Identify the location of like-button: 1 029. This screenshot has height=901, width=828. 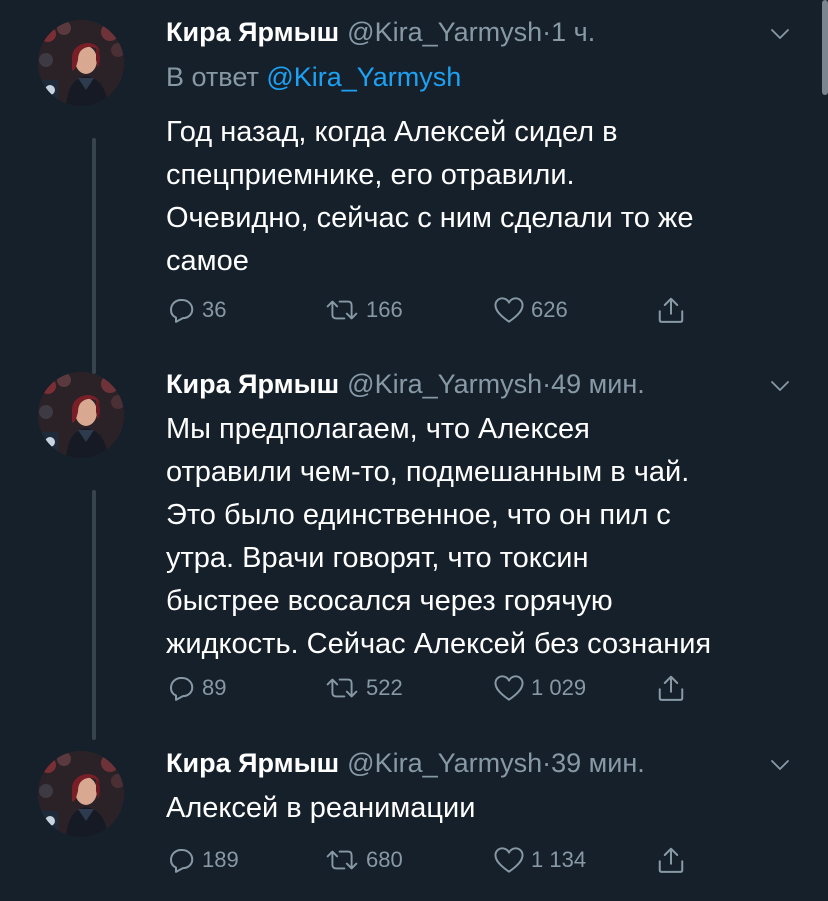
(539, 688).